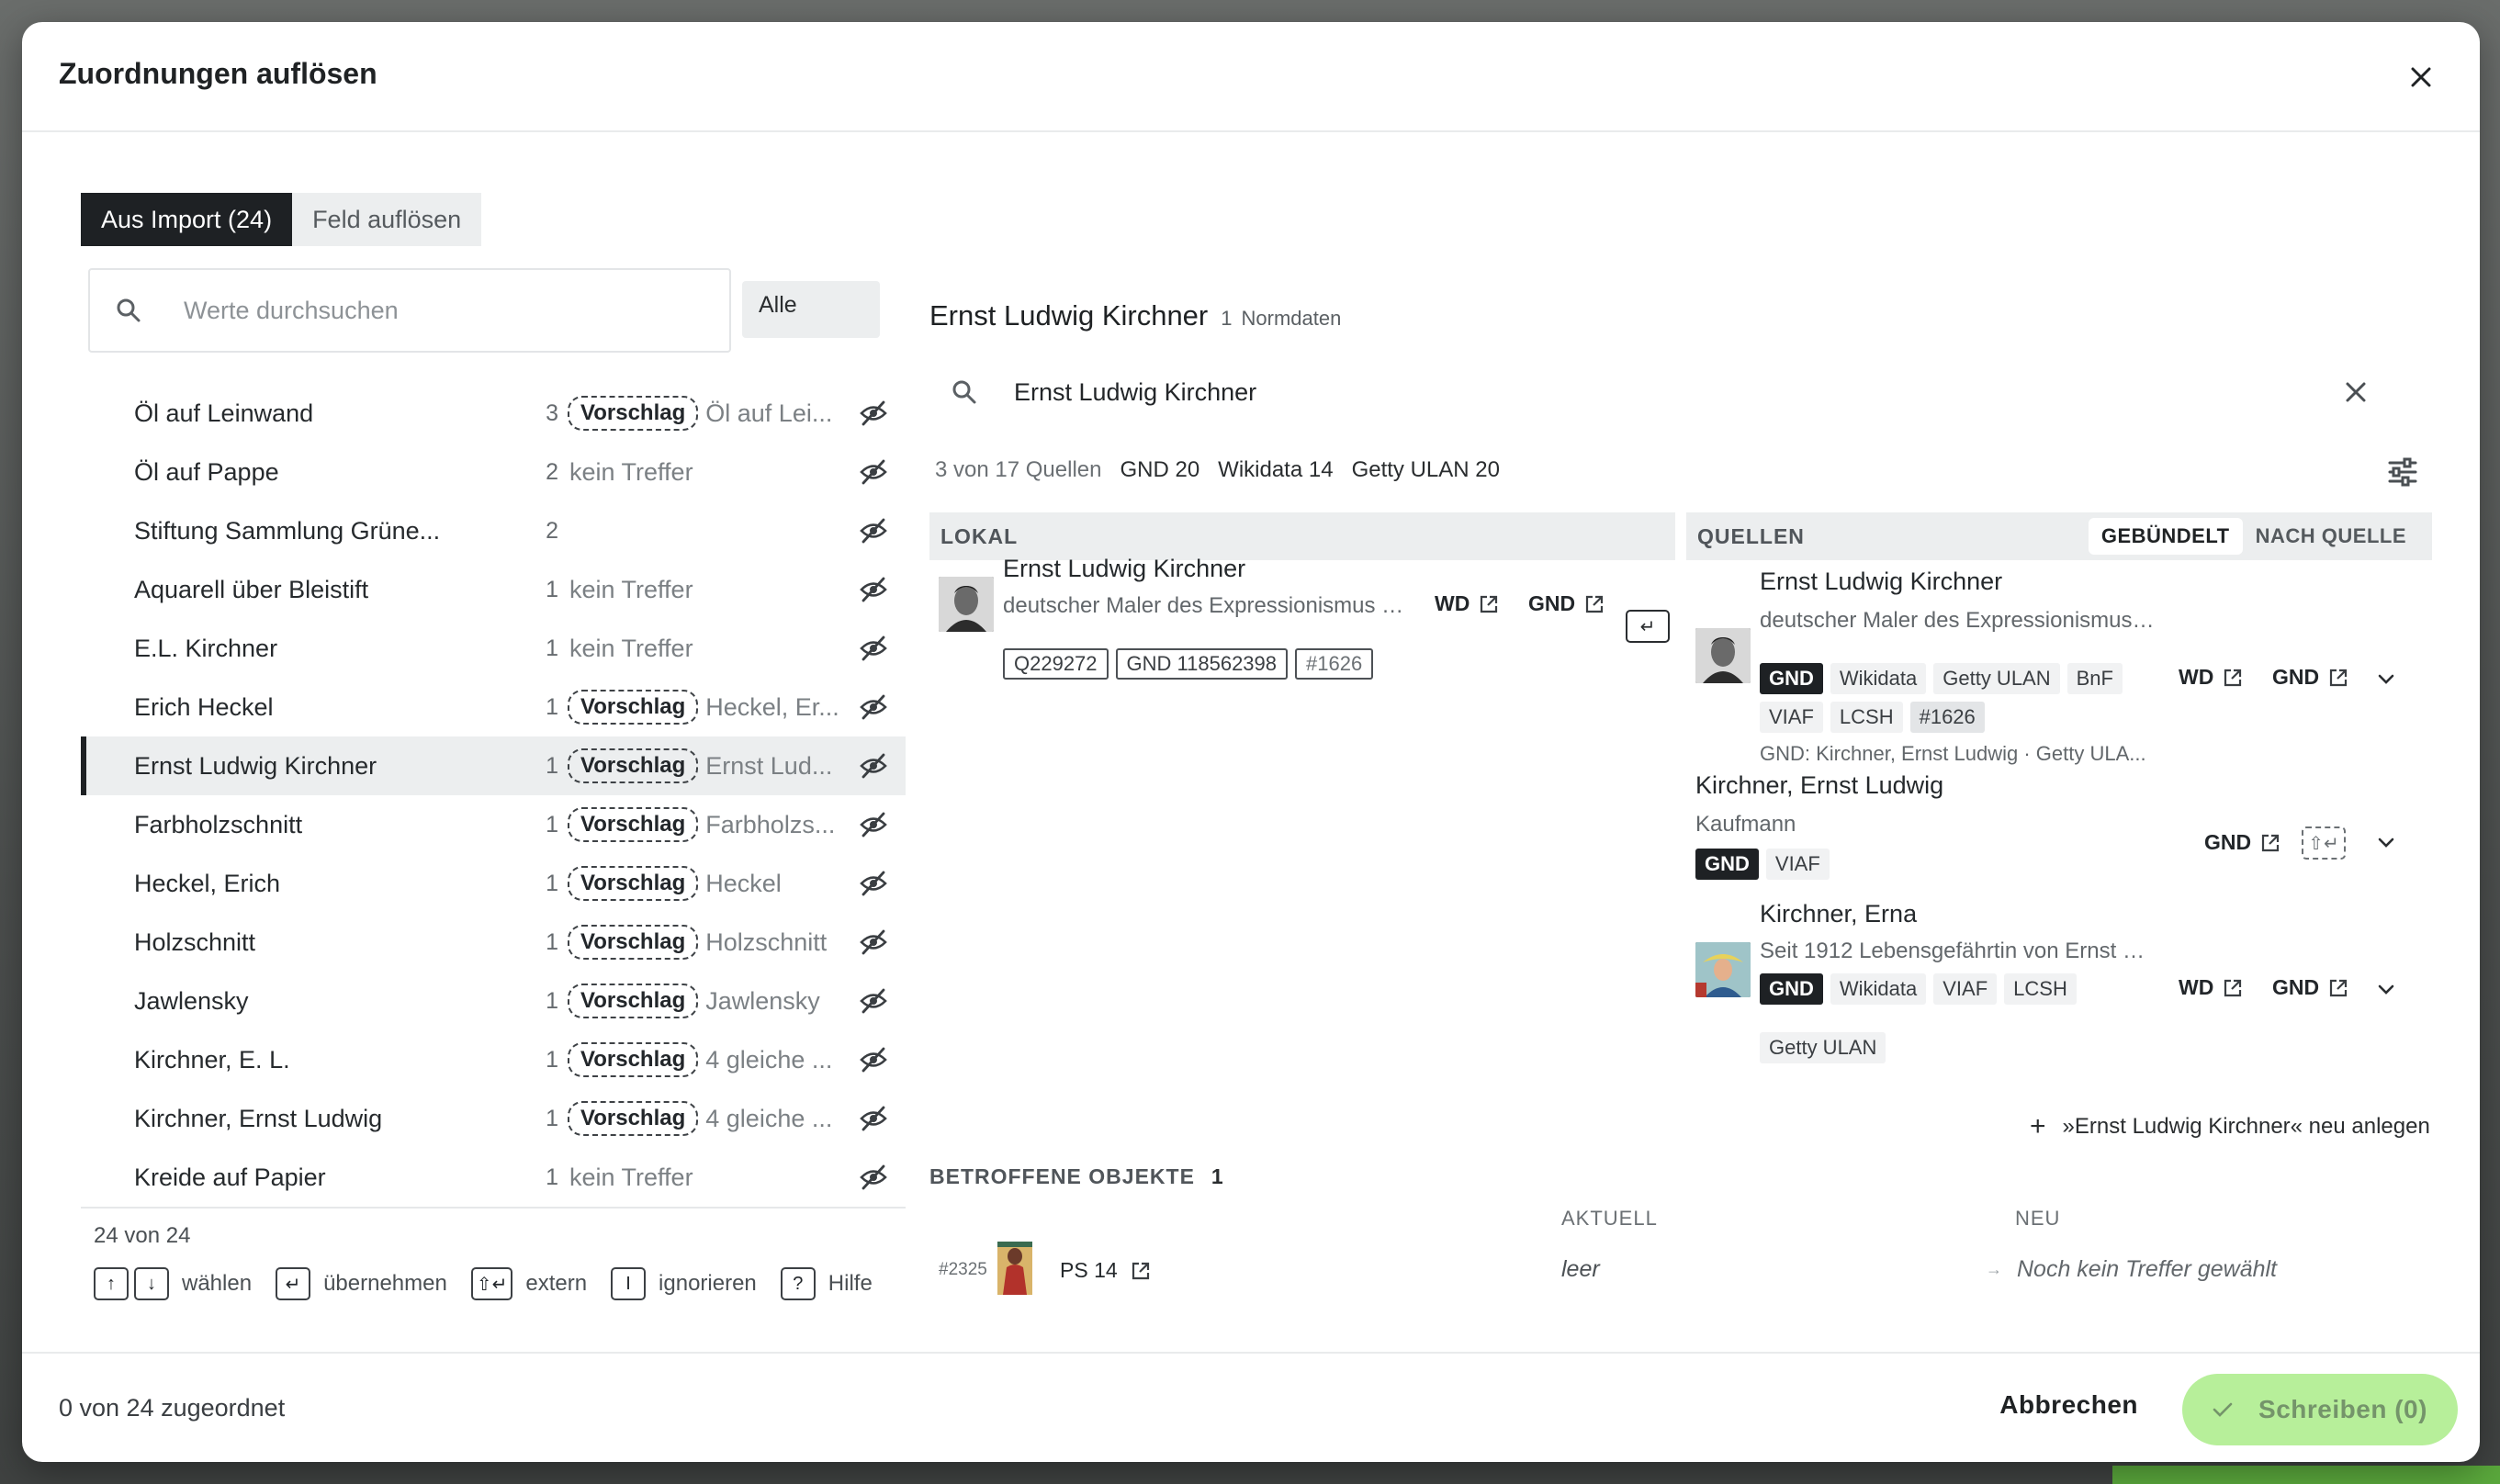  I want to click on object-thumbnail, so click(1014, 1268).